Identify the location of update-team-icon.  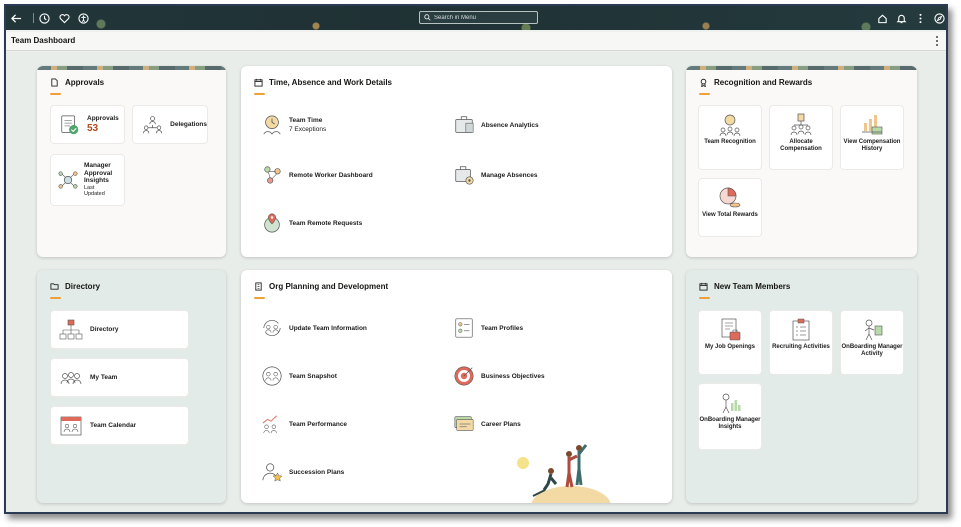
(272, 328).